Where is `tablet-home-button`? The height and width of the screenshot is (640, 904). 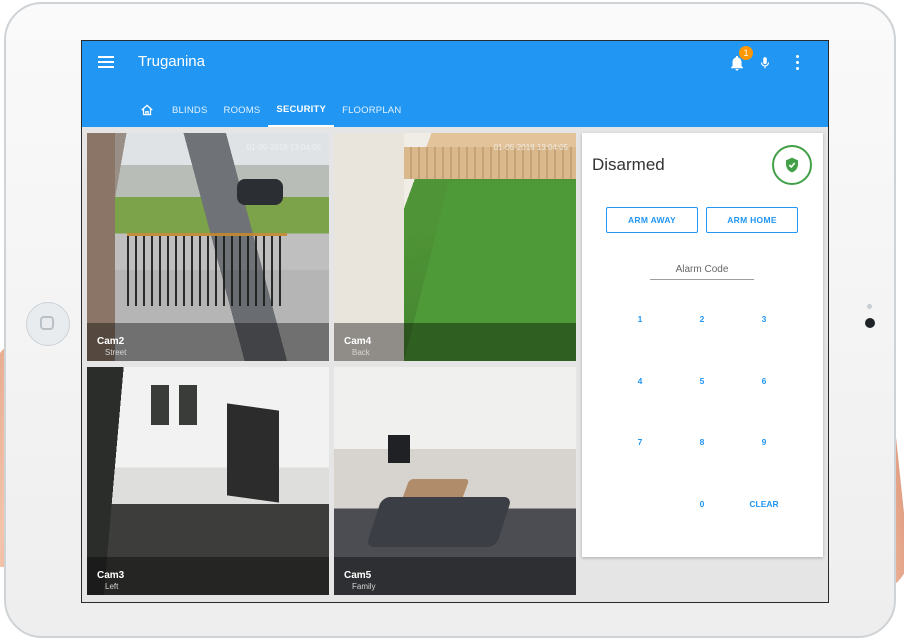
tablet-home-button is located at coordinates (48, 324).